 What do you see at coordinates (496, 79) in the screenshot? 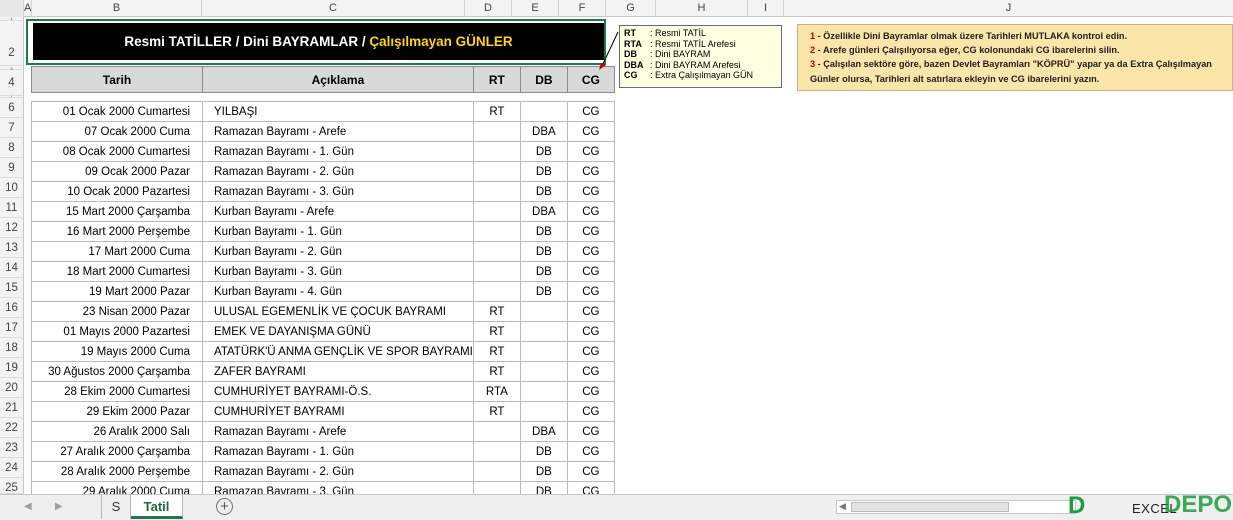
I see `header-rt: RT` at bounding box center [496, 79].